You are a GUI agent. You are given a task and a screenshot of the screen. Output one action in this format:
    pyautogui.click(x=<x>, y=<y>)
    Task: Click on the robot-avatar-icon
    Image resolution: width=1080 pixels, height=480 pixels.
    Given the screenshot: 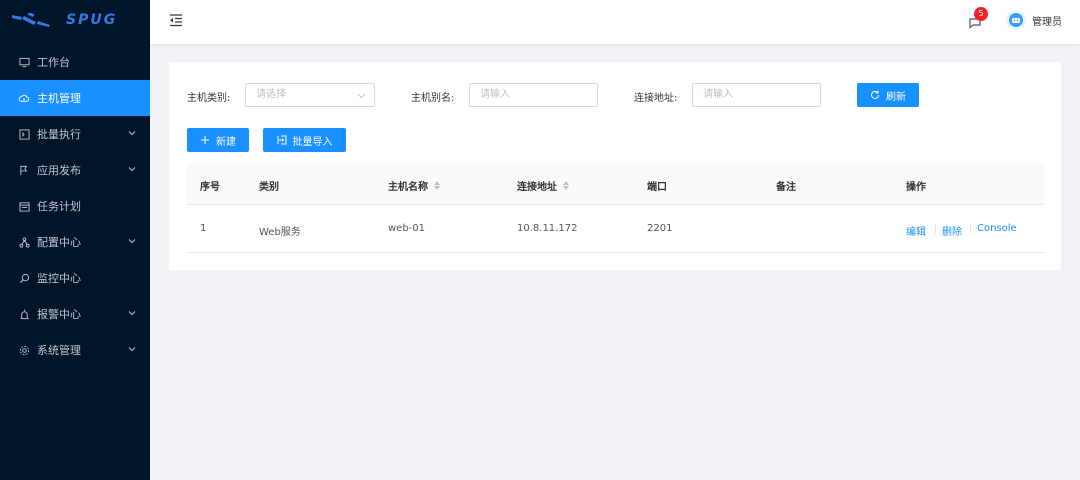 What is the action you would take?
    pyautogui.click(x=1016, y=20)
    